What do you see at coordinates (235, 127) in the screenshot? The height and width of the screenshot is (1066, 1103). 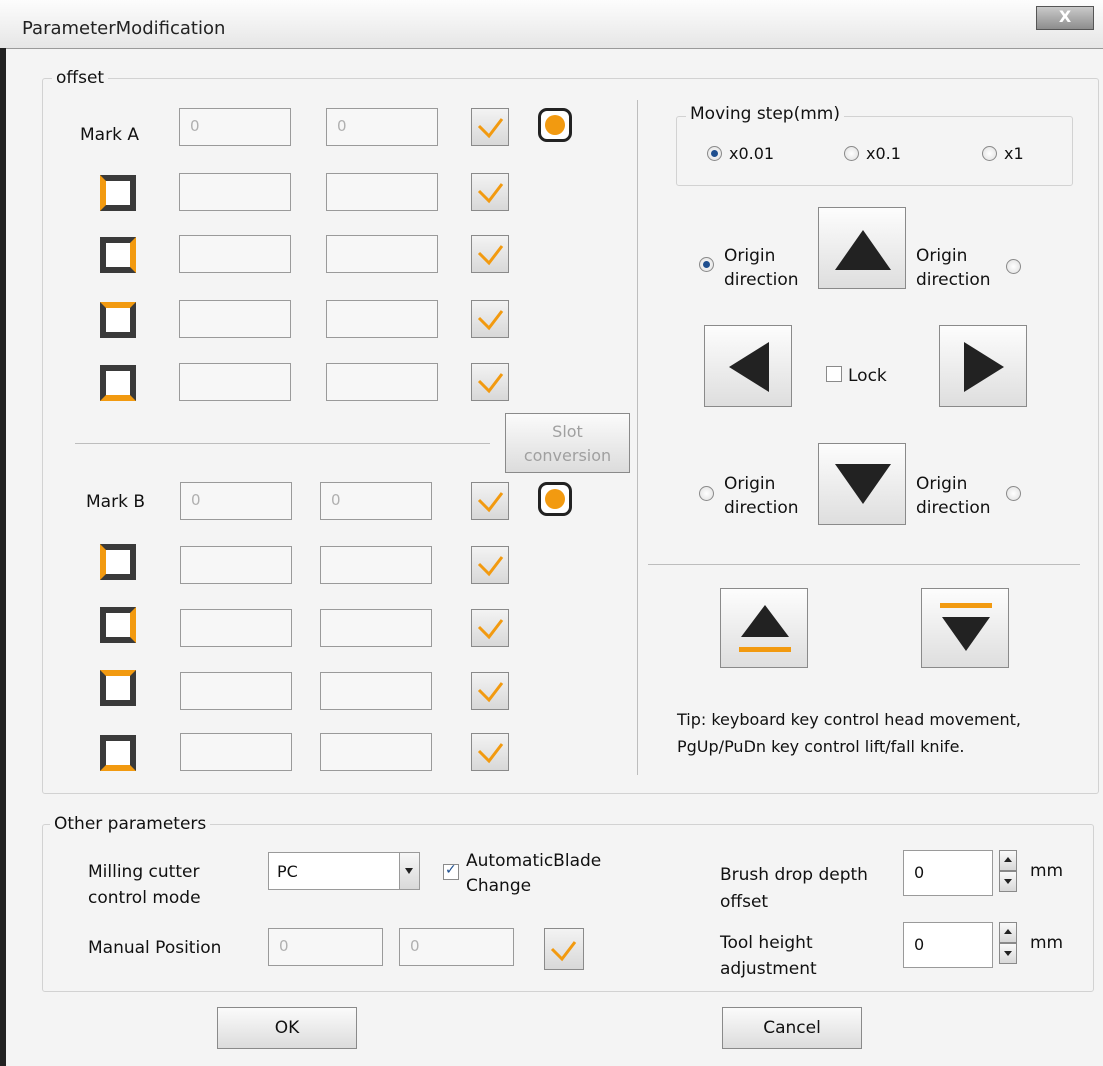 I see `mark-a-x-input: 0` at bounding box center [235, 127].